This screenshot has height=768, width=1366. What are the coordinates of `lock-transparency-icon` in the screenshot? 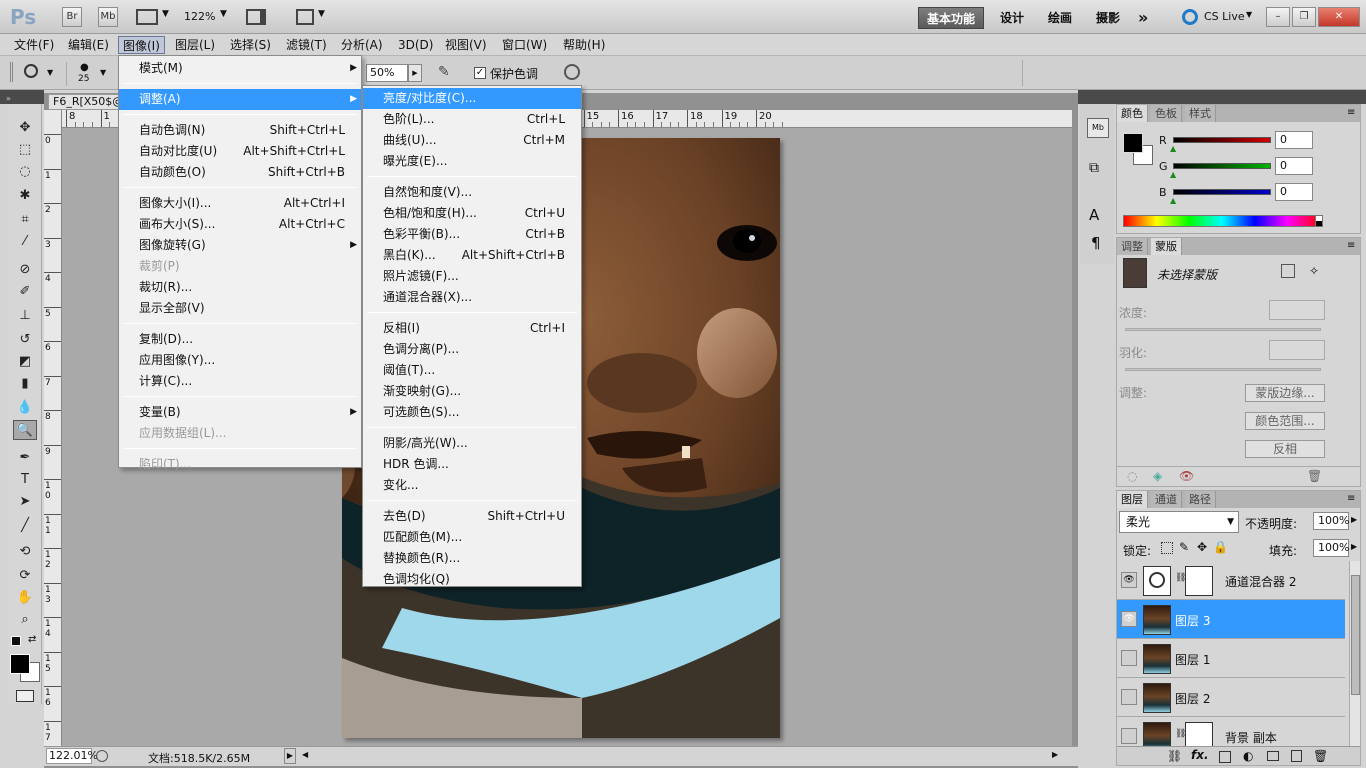 It's located at (1167, 548).